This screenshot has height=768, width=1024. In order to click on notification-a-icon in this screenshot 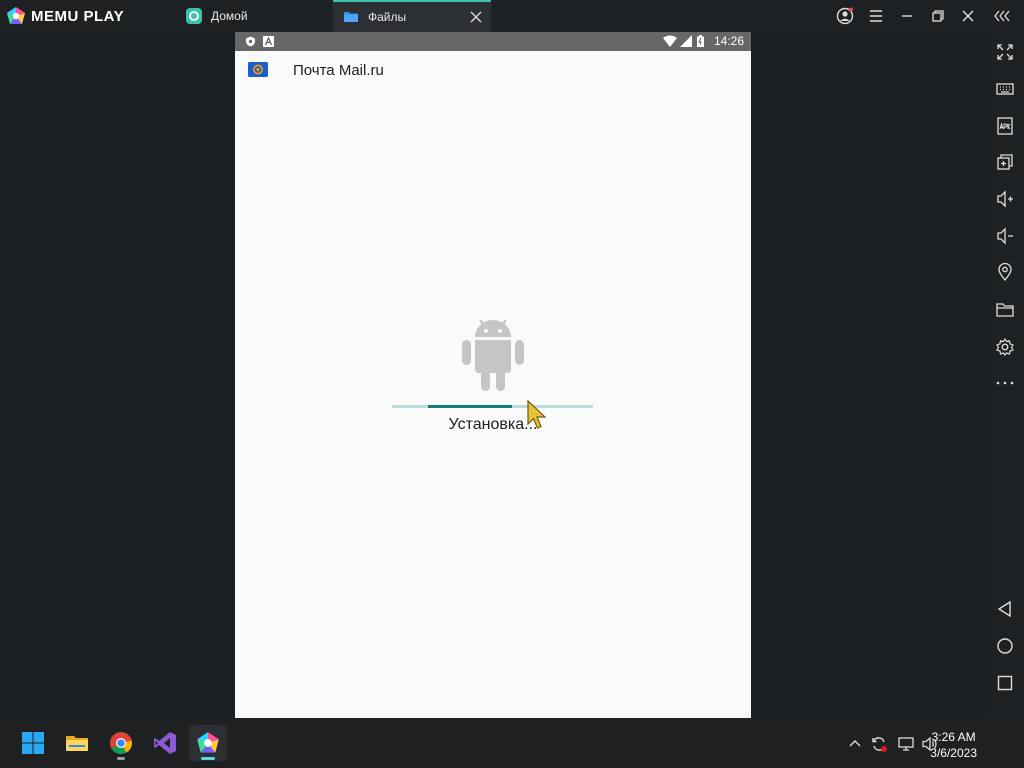, I will do `click(268, 41)`.